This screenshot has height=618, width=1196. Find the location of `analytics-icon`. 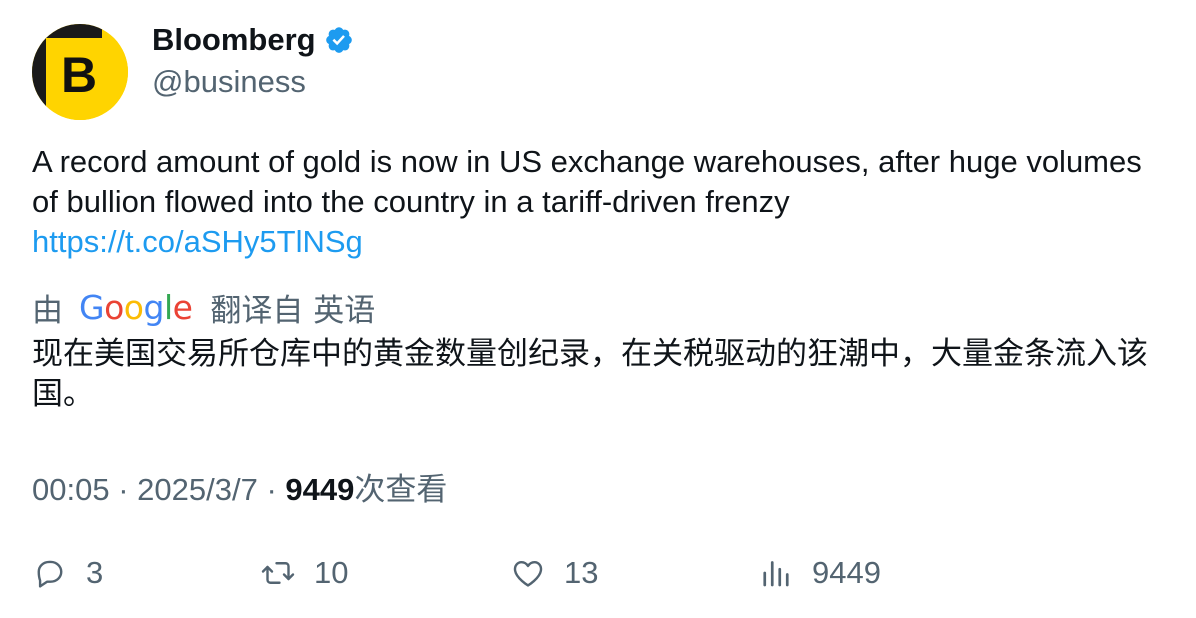

analytics-icon is located at coordinates (776, 573).